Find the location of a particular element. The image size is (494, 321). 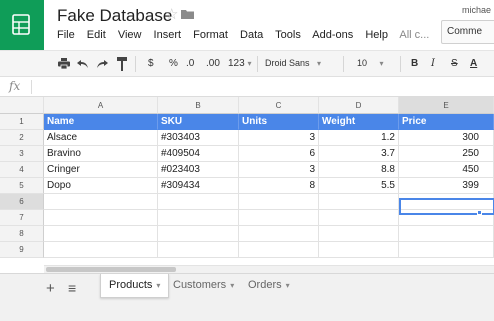

all-sheets-menu-icon: ≡ is located at coordinates (72, 288).